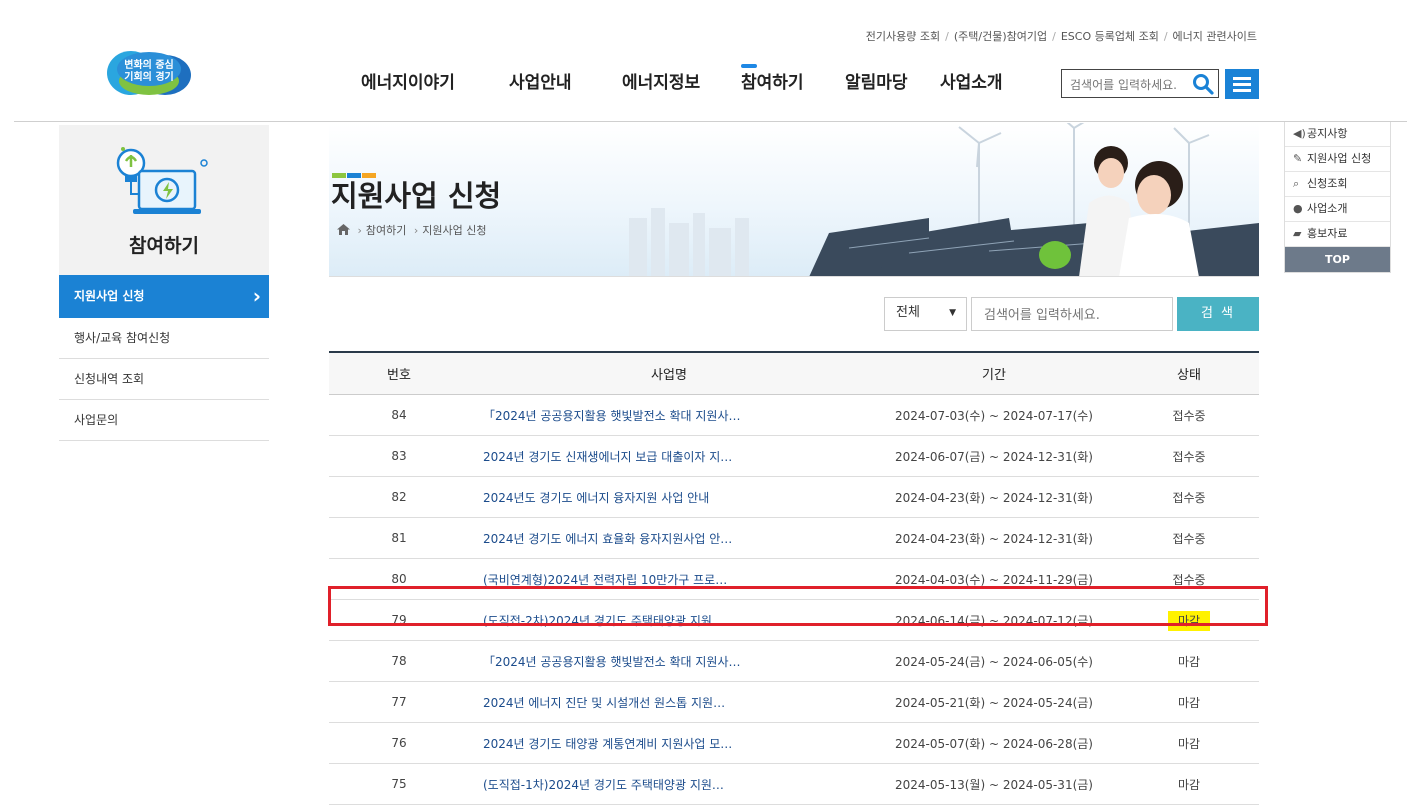  What do you see at coordinates (1000, 36) in the screenshot?
I see `util-link-participating-companies: (주택/건물)참여기업` at bounding box center [1000, 36].